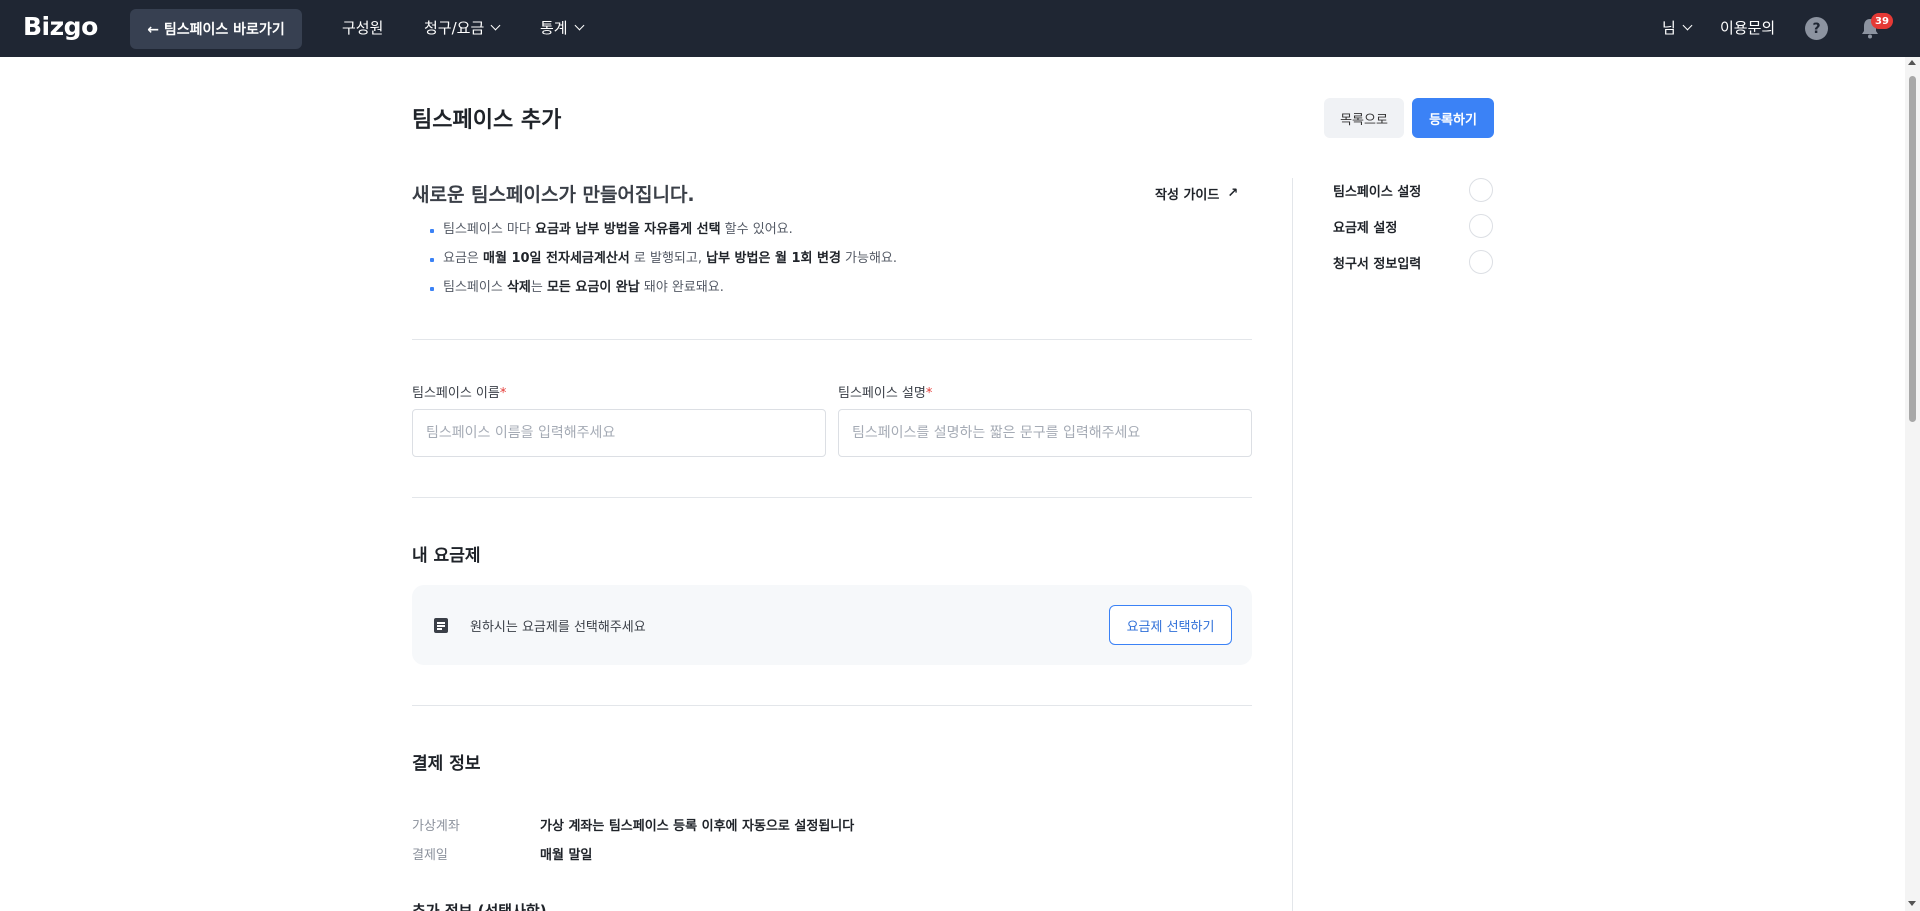 This screenshot has width=1920, height=911. What do you see at coordinates (446, 764) in the screenshot?
I see `payment-info-section-title: 결제 정보` at bounding box center [446, 764].